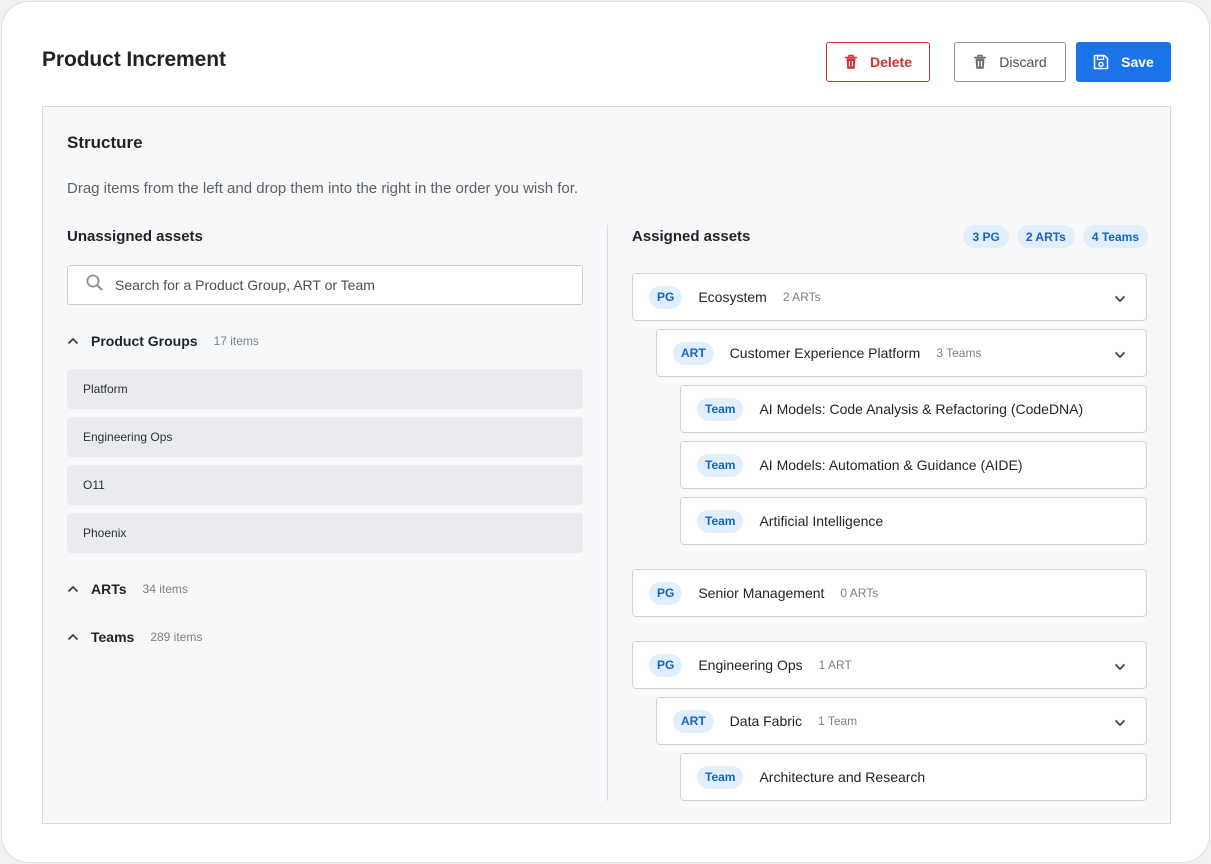  Describe the element at coordinates (1045, 236) in the screenshot. I see `art-count-badge: 2 ARTs` at that location.